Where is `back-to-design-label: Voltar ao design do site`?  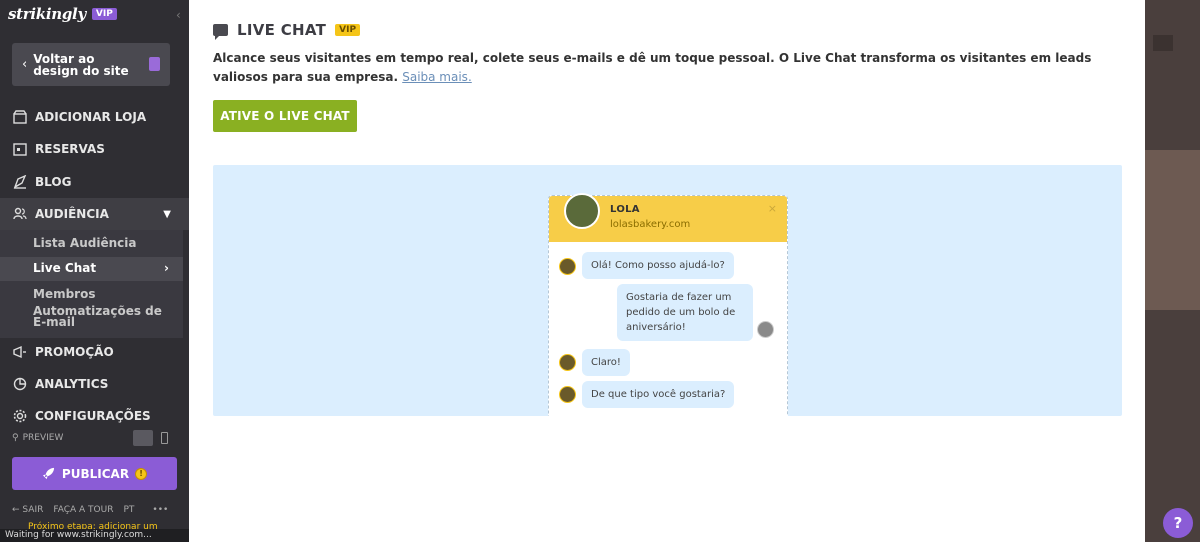 back-to-design-label: Voltar ao design do site is located at coordinates (81, 64).